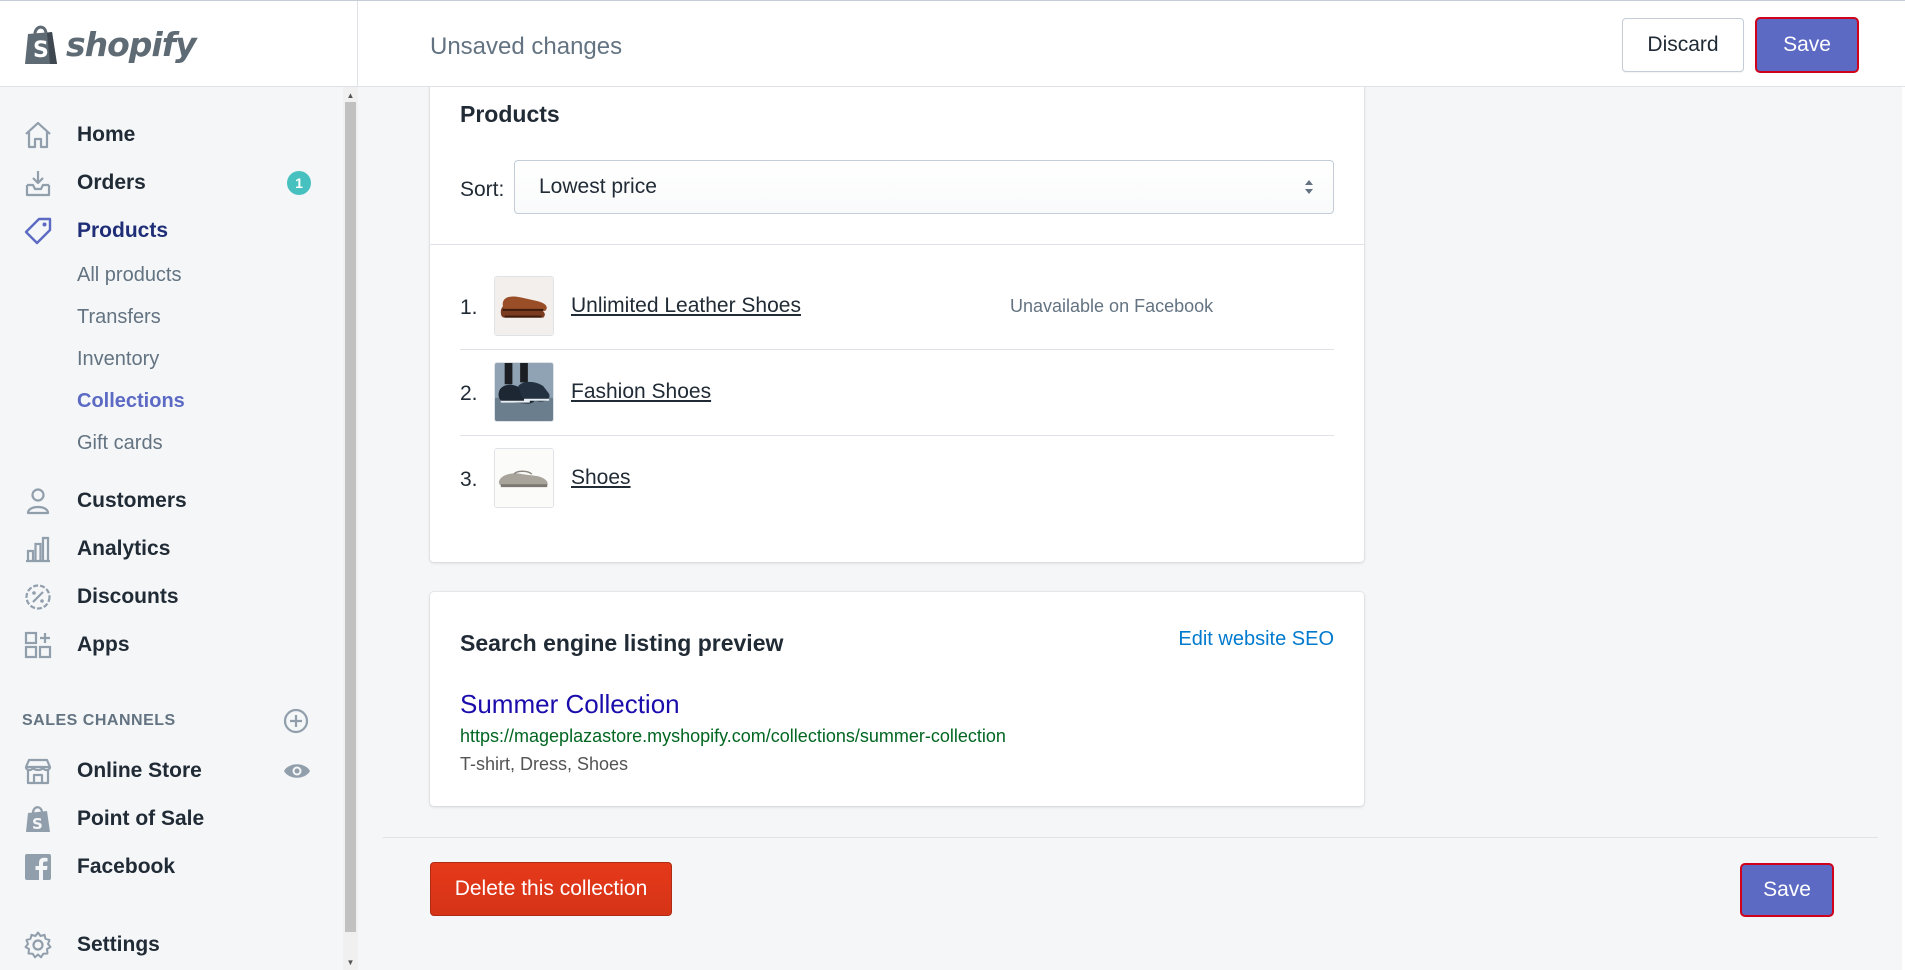 The height and width of the screenshot is (970, 1905). What do you see at coordinates (598, 186) in the screenshot?
I see `sort-selected-value: Lowest price` at bounding box center [598, 186].